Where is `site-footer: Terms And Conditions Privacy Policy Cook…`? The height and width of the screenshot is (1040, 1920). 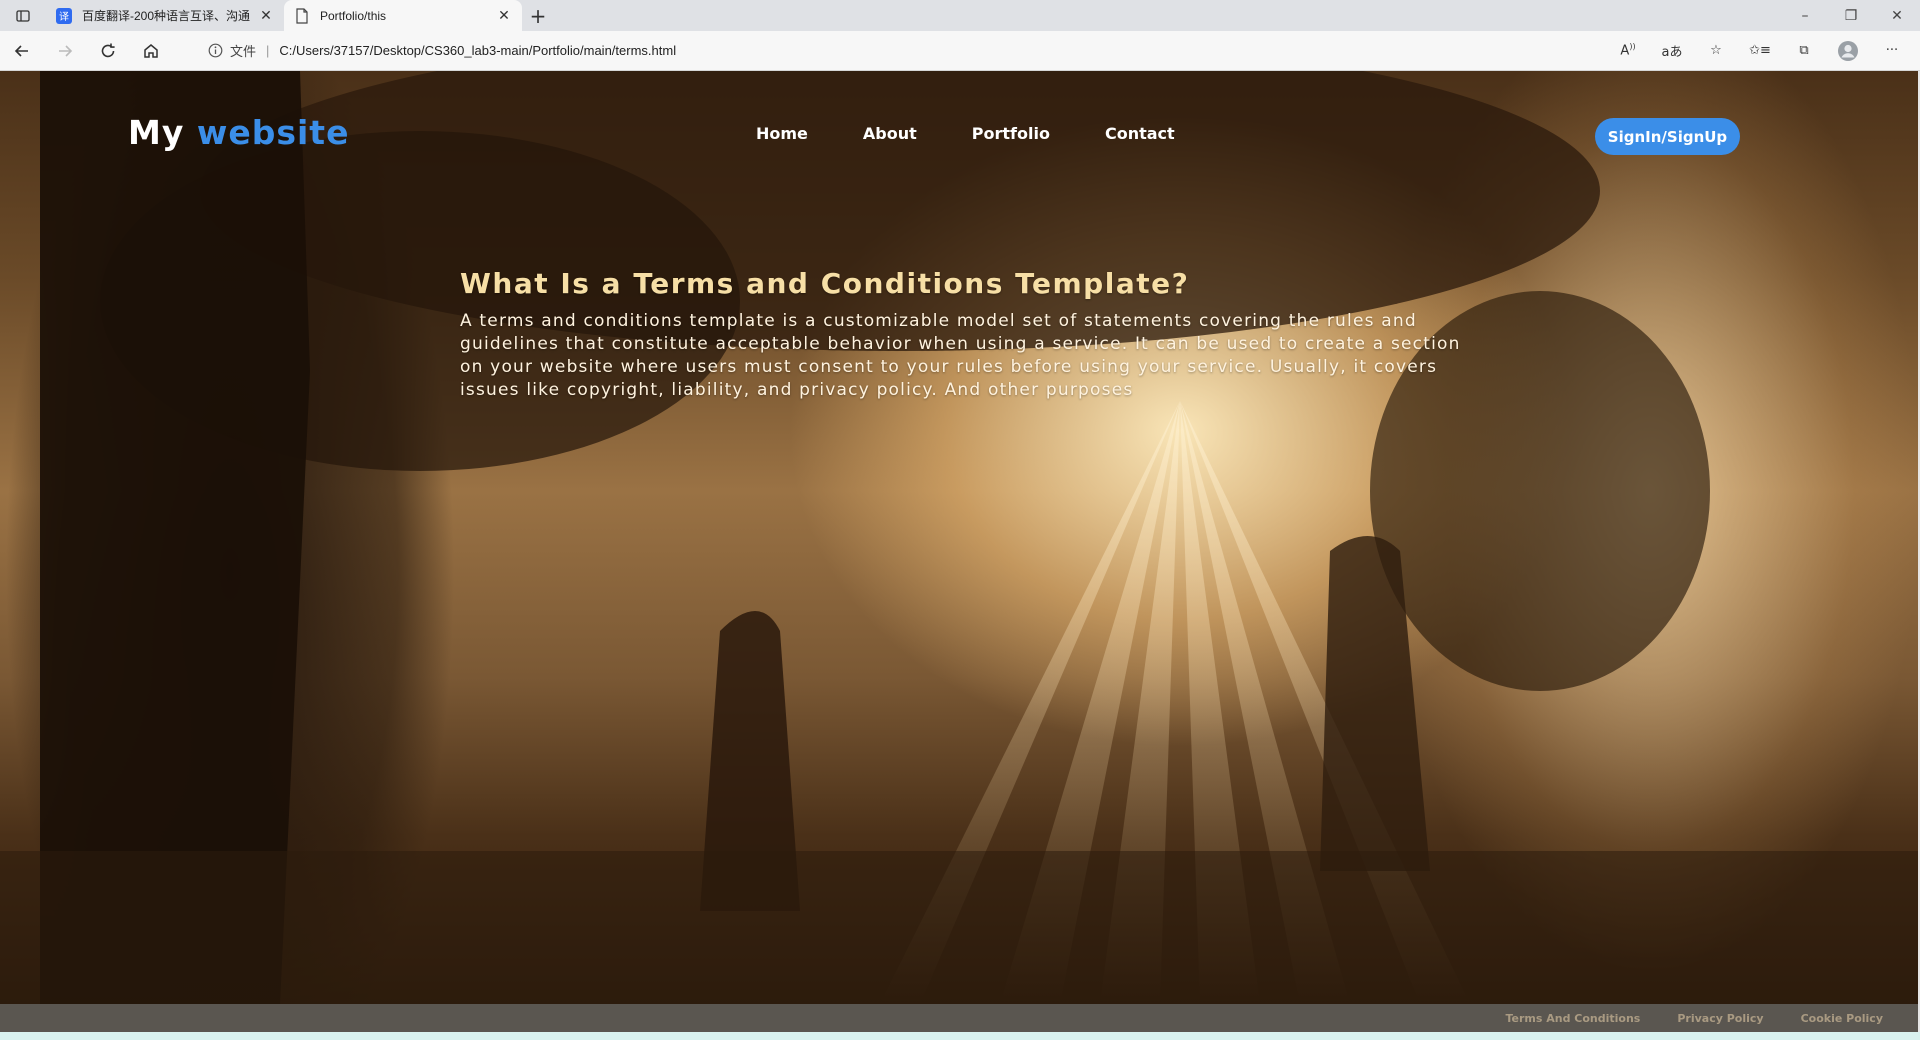 site-footer: Terms And Conditions Privacy Policy Cook… is located at coordinates (960, 1018).